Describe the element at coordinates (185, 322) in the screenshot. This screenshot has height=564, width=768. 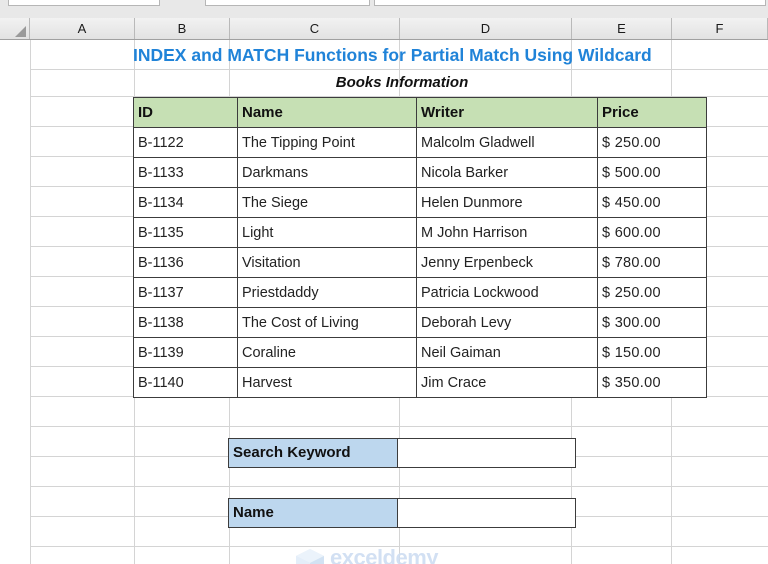
I see `cell-id: B-1138` at that location.